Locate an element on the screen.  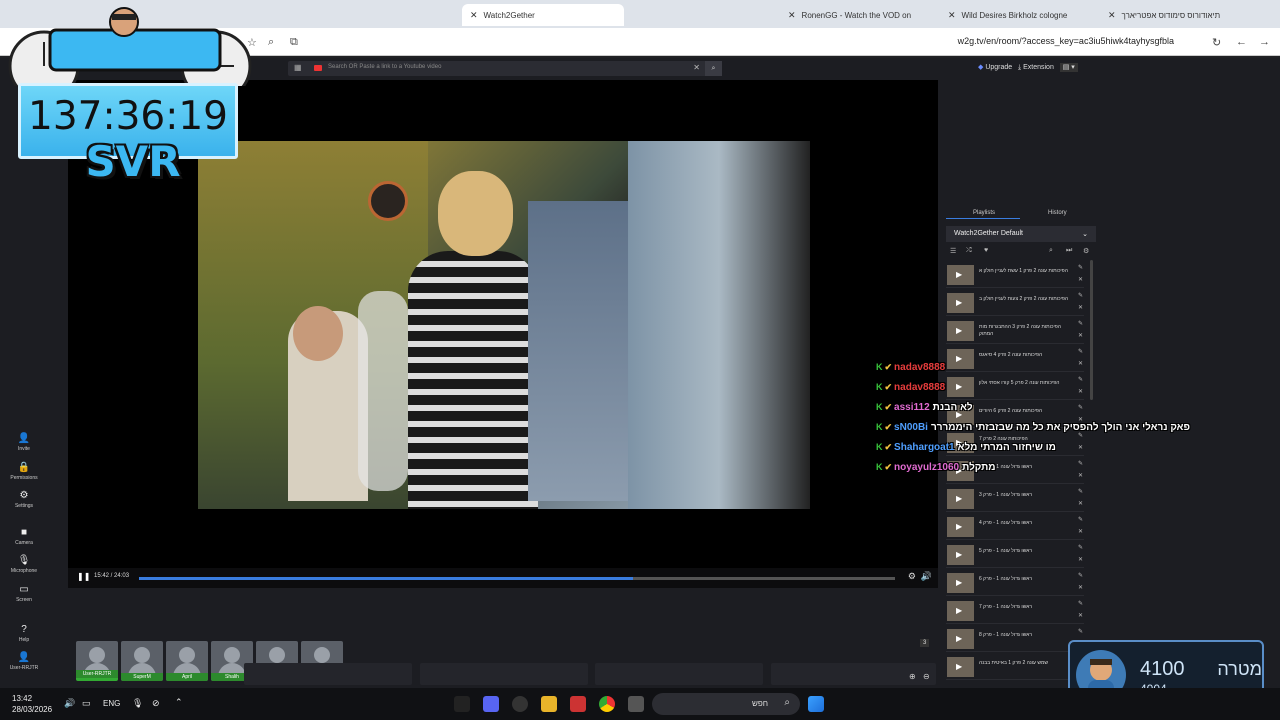
tab-watch2gether: ✕ Watch2Gether is located at coordinates (543, 15).